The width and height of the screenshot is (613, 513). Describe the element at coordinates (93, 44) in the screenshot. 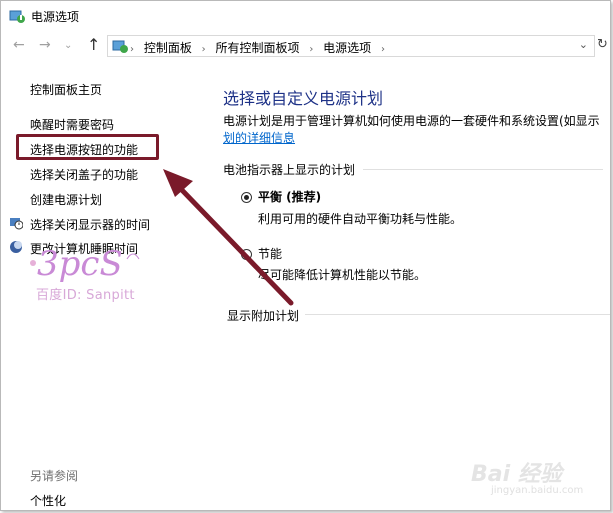

I see `up-button: ↑` at that location.